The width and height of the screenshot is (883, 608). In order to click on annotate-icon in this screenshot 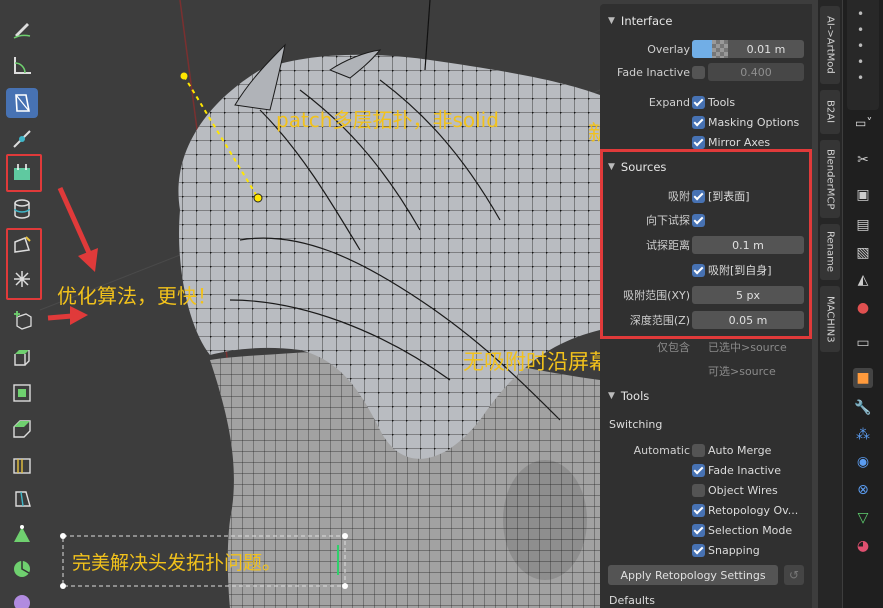, I will do `click(22, 29)`.